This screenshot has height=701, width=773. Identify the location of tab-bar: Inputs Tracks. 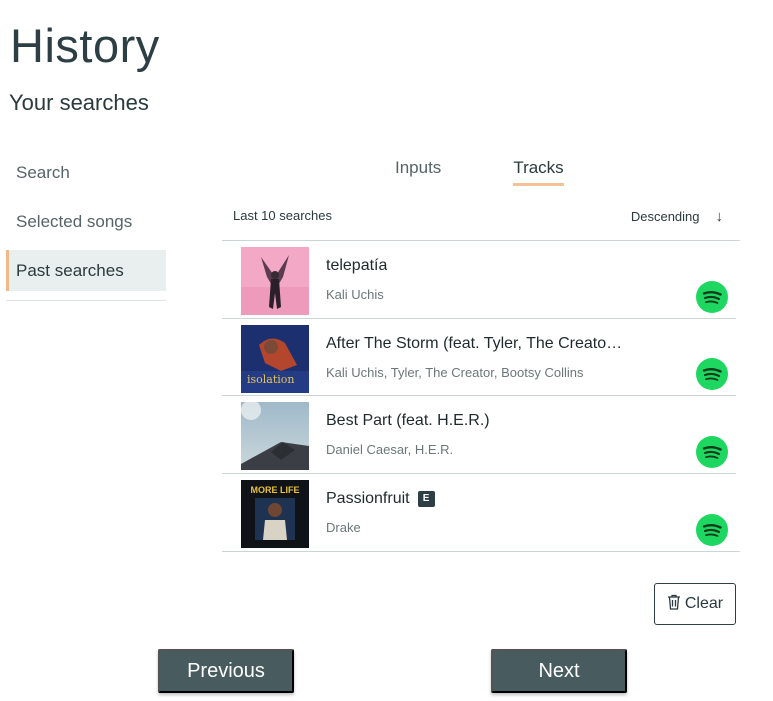
(479, 172).